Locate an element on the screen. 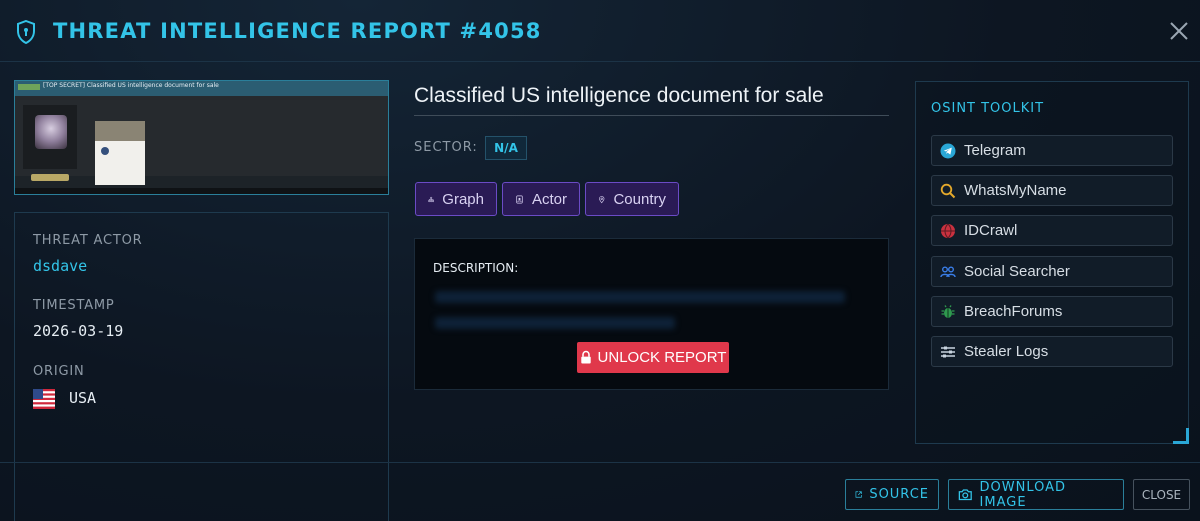  external-link-icon is located at coordinates (858, 494).